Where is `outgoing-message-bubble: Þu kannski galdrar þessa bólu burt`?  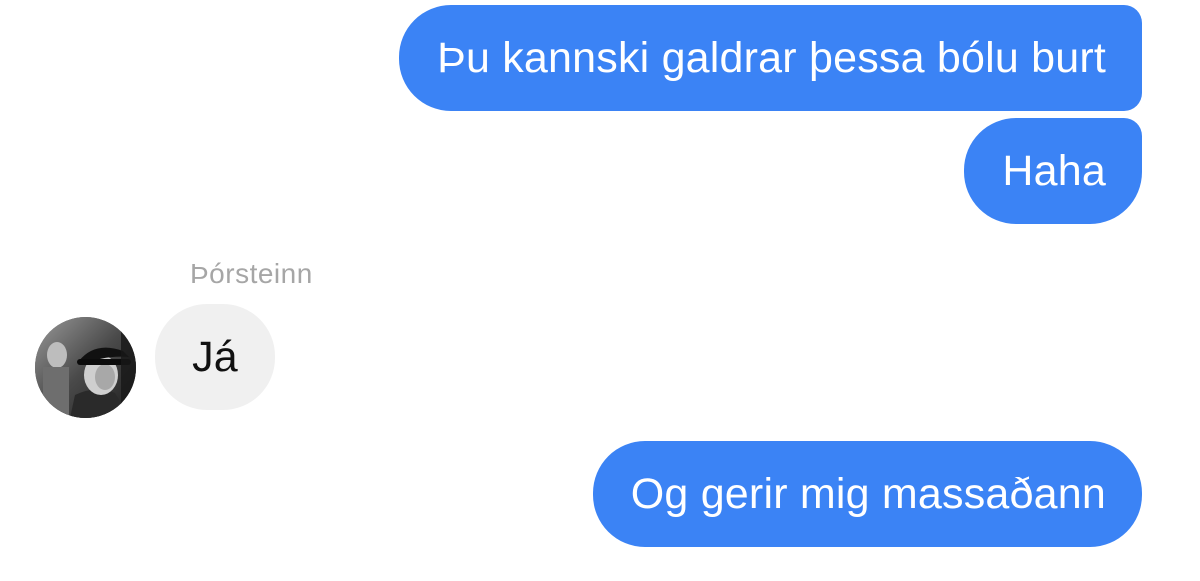 outgoing-message-bubble: Þu kannski galdrar þessa bólu burt is located at coordinates (770, 58).